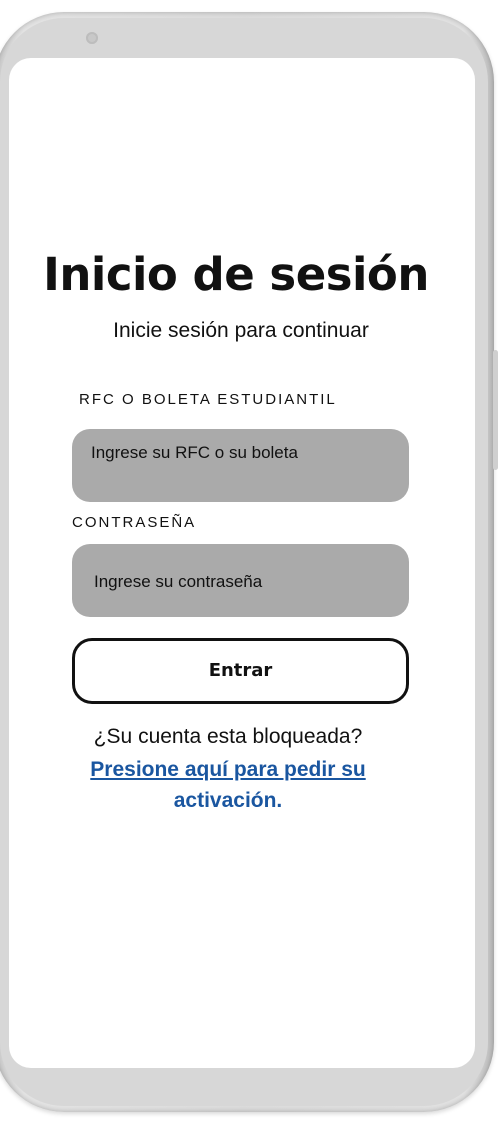 The width and height of the screenshot is (504, 1125). Describe the element at coordinates (228, 736) in the screenshot. I see `account-locked-text: ¿Su cuenta esta bloqueada?` at that location.